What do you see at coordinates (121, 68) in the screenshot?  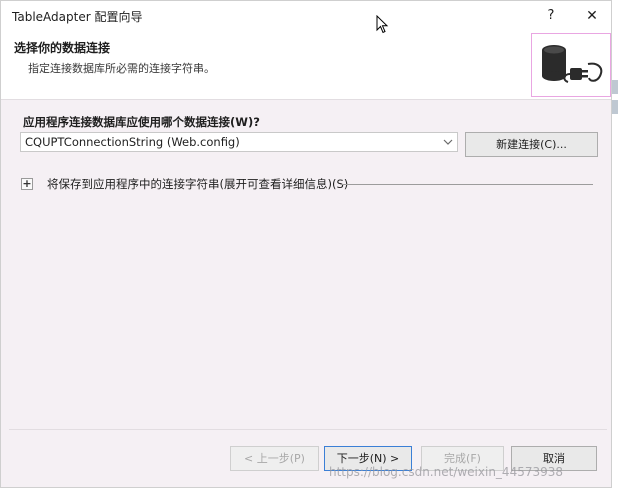 I see `page-subtitle: 指定连接数据库所必需的连接字符串。` at bounding box center [121, 68].